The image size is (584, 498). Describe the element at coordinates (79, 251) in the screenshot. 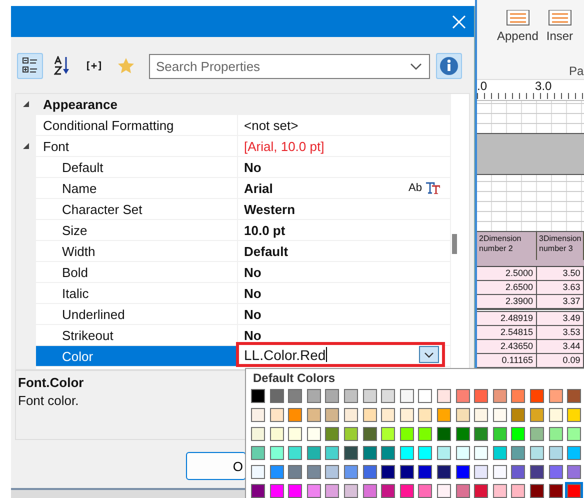

I see `property-name: Width` at that location.